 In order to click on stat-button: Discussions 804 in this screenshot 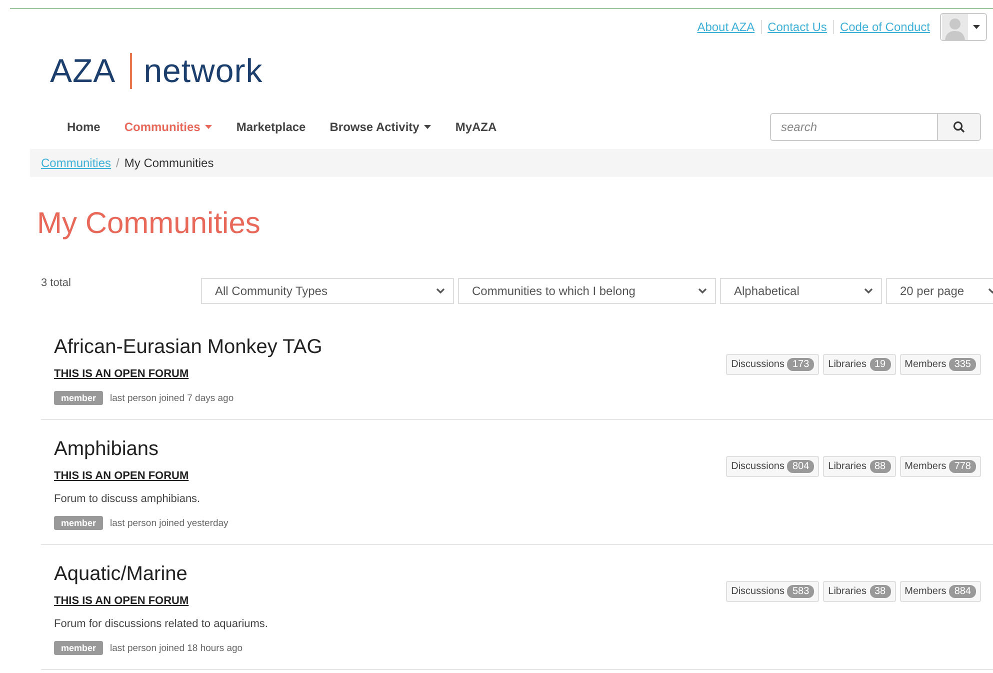, I will do `click(773, 466)`.